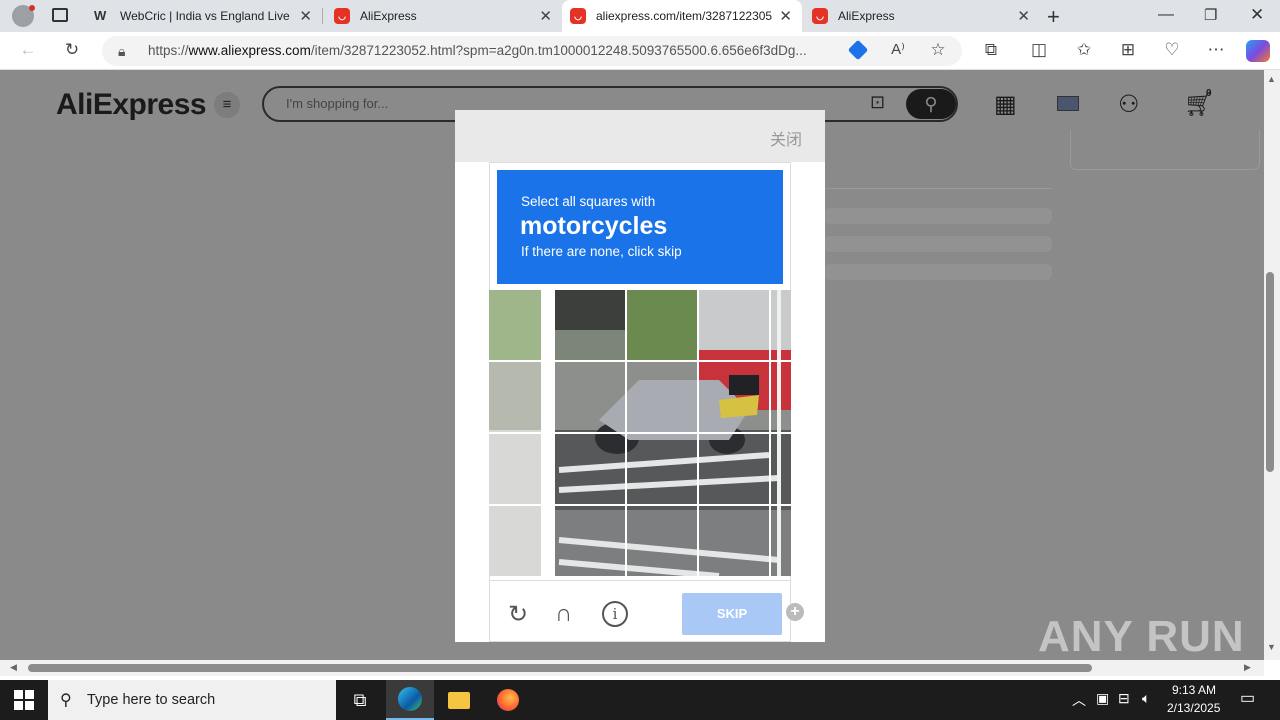  What do you see at coordinates (1039, 50) in the screenshot?
I see `split-screen-icon: ◫` at bounding box center [1039, 50].